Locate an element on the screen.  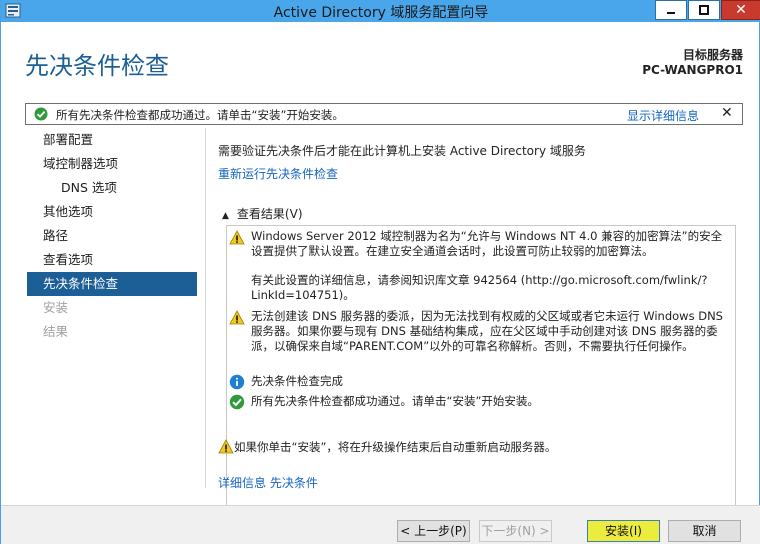
target-server-label: 目标服务器 is located at coordinates (712, 55).